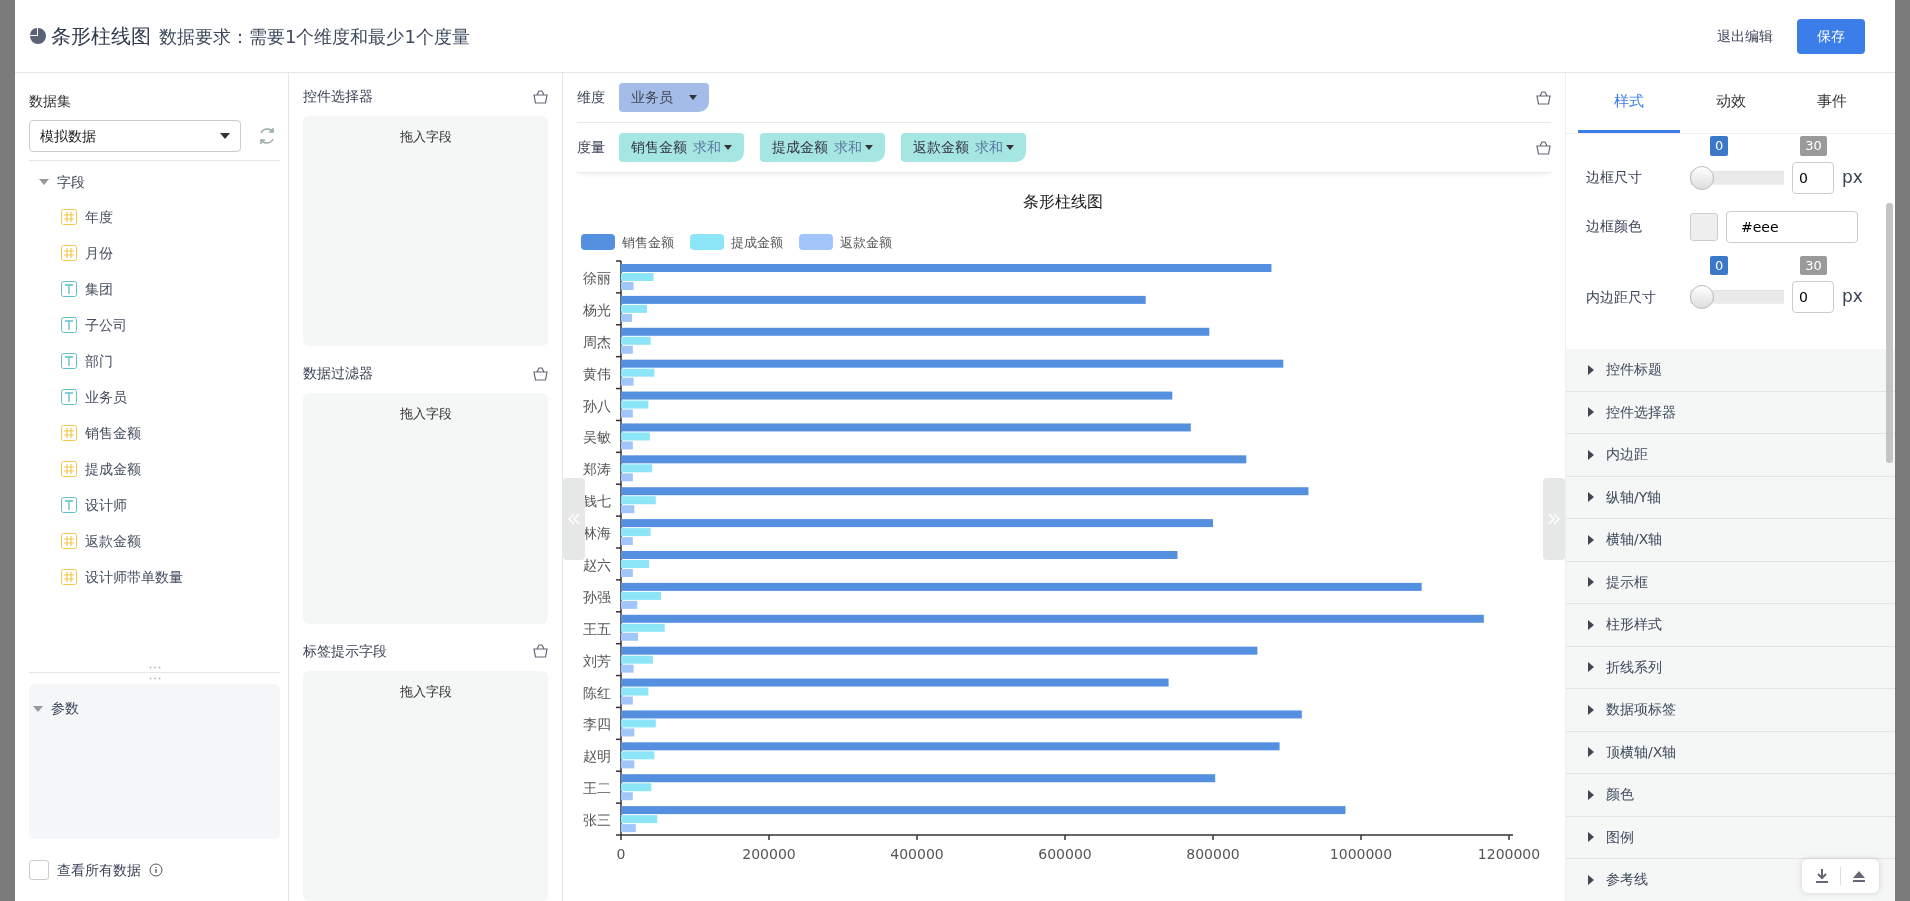 Image resolution: width=1910 pixels, height=901 pixels. What do you see at coordinates (845, 242) in the screenshot?
I see `legend-item: 返款金额` at bounding box center [845, 242].